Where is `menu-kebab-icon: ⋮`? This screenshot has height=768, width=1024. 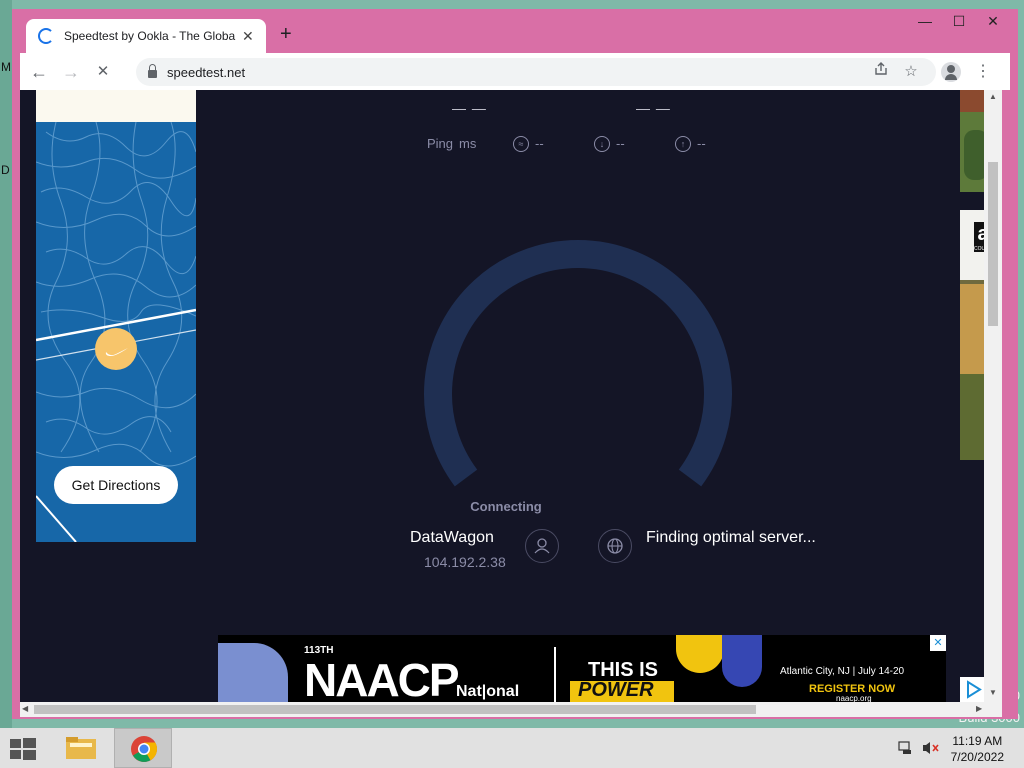 menu-kebab-icon: ⋮ is located at coordinates (983, 72).